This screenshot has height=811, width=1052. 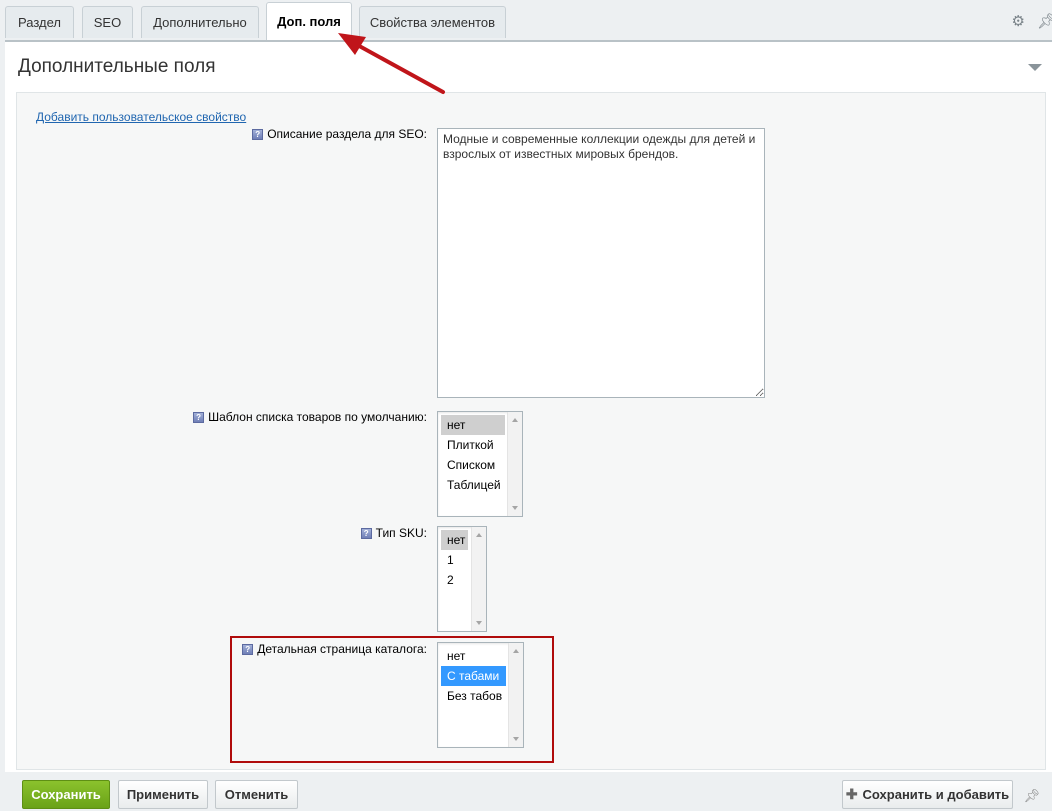 What do you see at coordinates (432, 22) in the screenshot?
I see `tab-element-properties: Свойства элементов` at bounding box center [432, 22].